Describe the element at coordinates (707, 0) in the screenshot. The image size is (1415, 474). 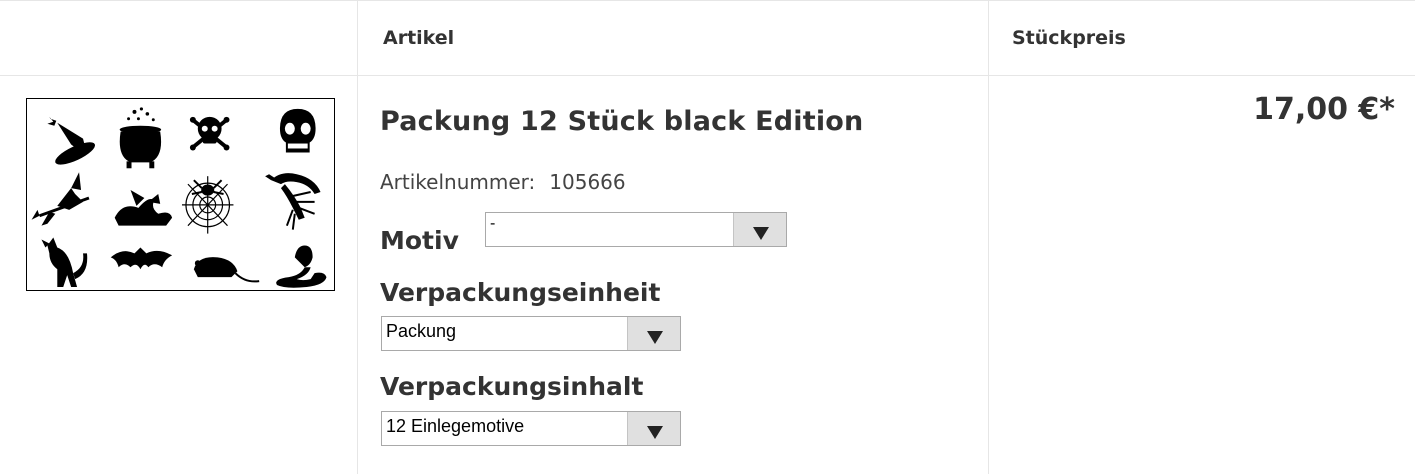
I see `table-top-border` at that location.